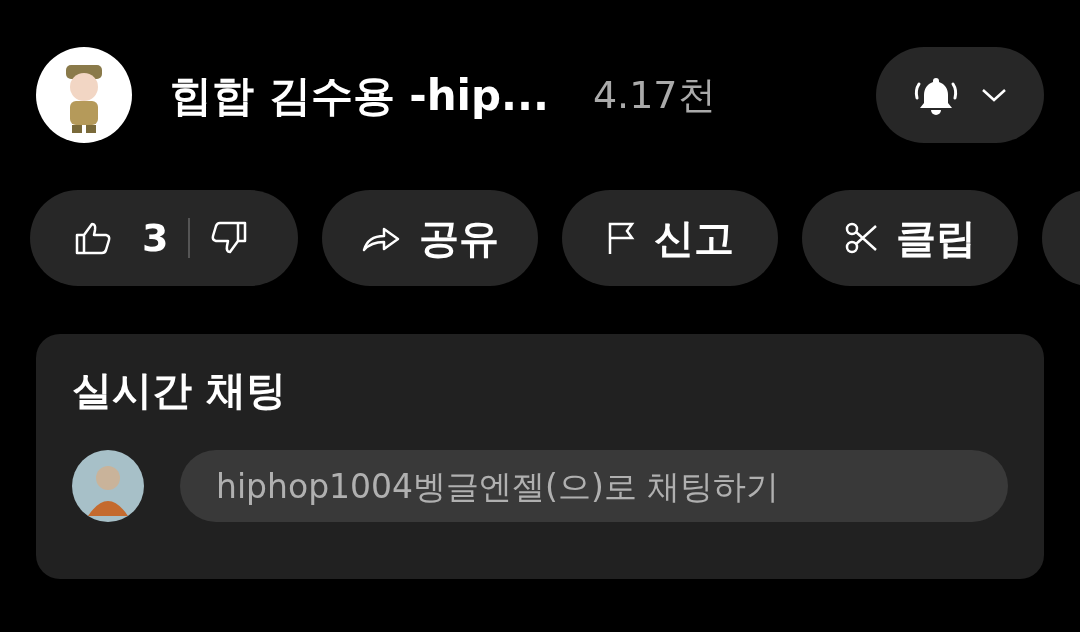  Describe the element at coordinates (910, 238) in the screenshot. I see `clip-button: 클립` at that location.